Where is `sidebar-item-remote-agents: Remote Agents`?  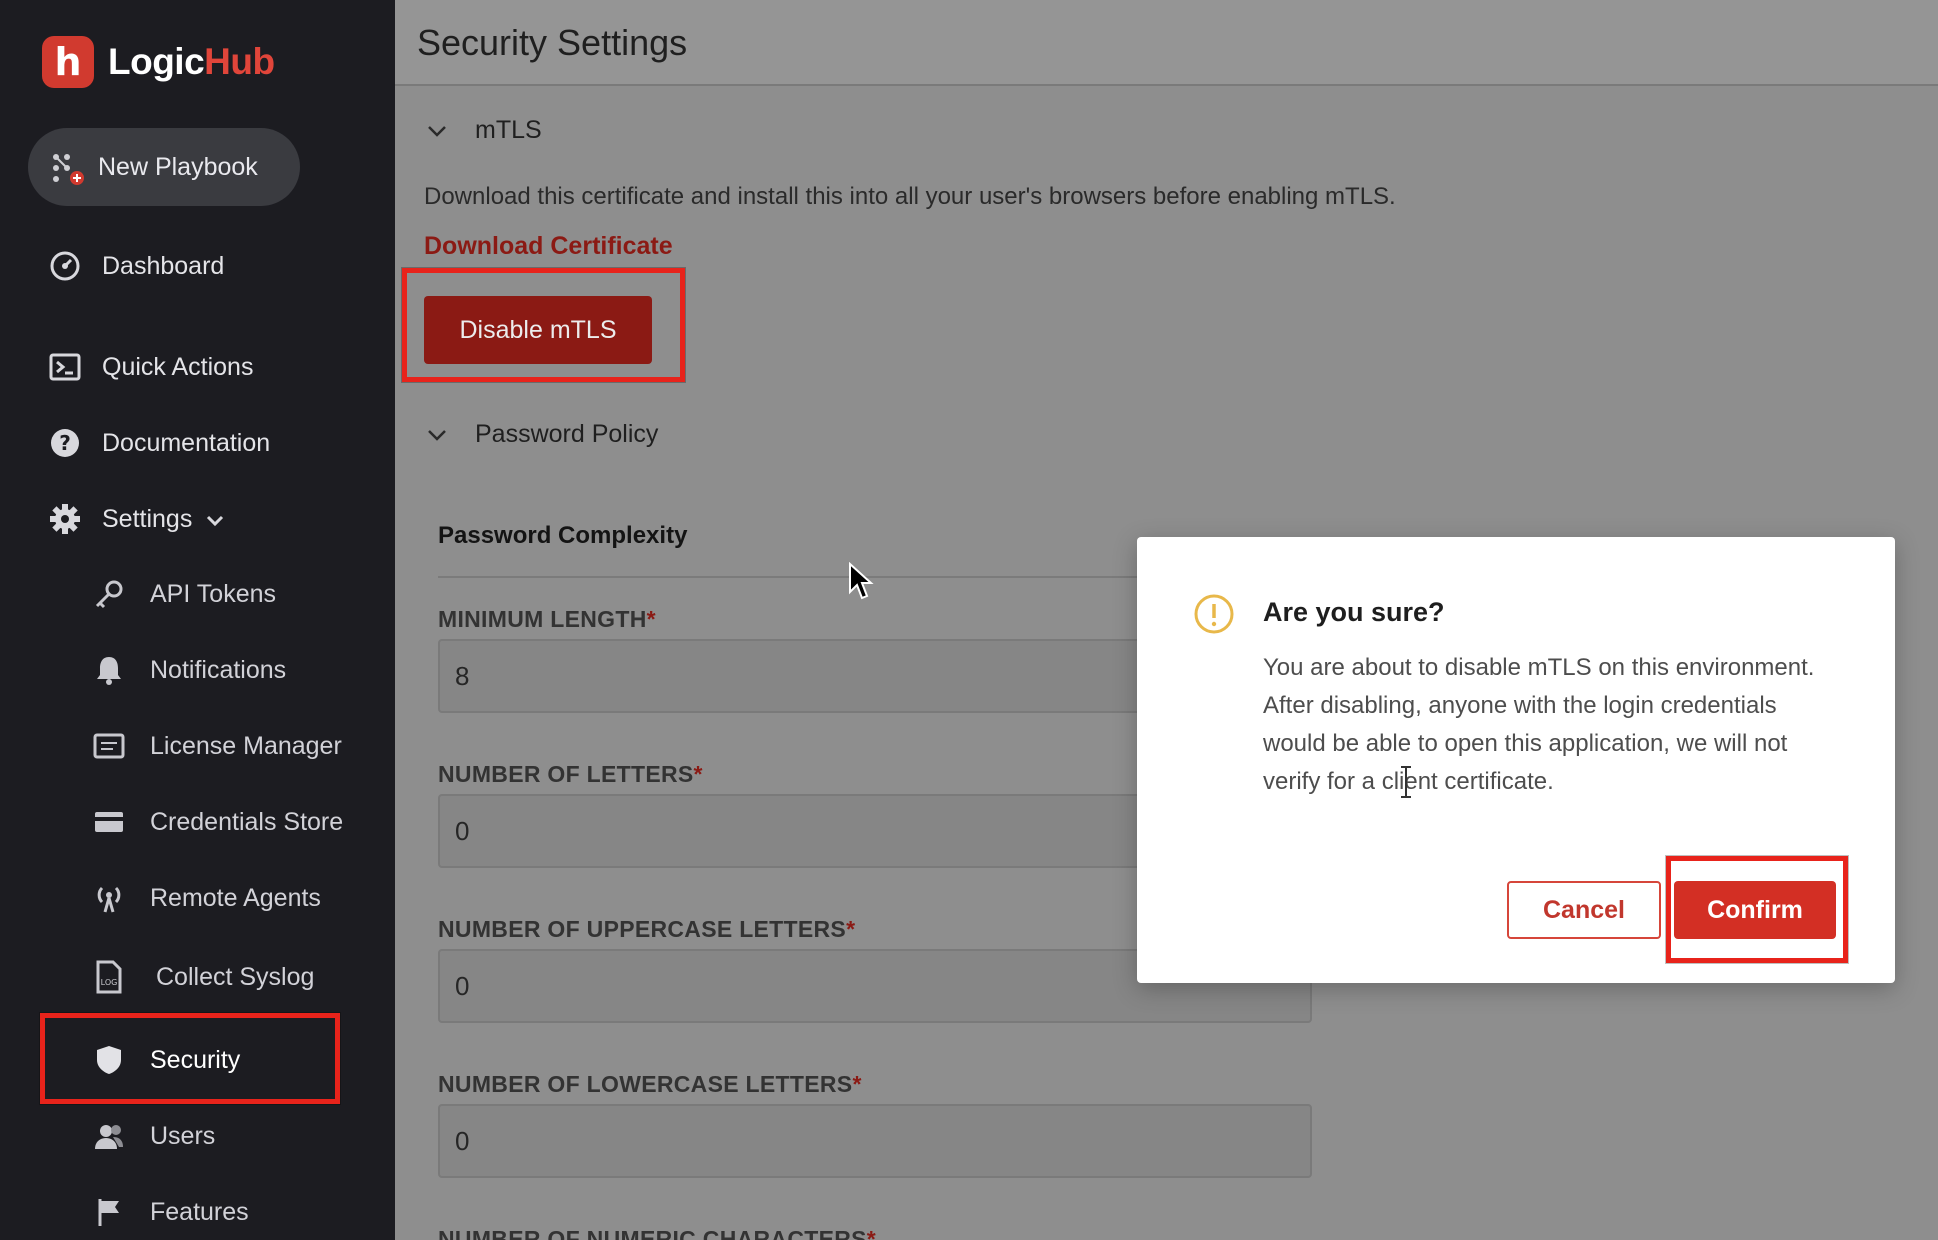
sidebar-item-remote-agents: Remote Agents is located at coordinates (206, 898).